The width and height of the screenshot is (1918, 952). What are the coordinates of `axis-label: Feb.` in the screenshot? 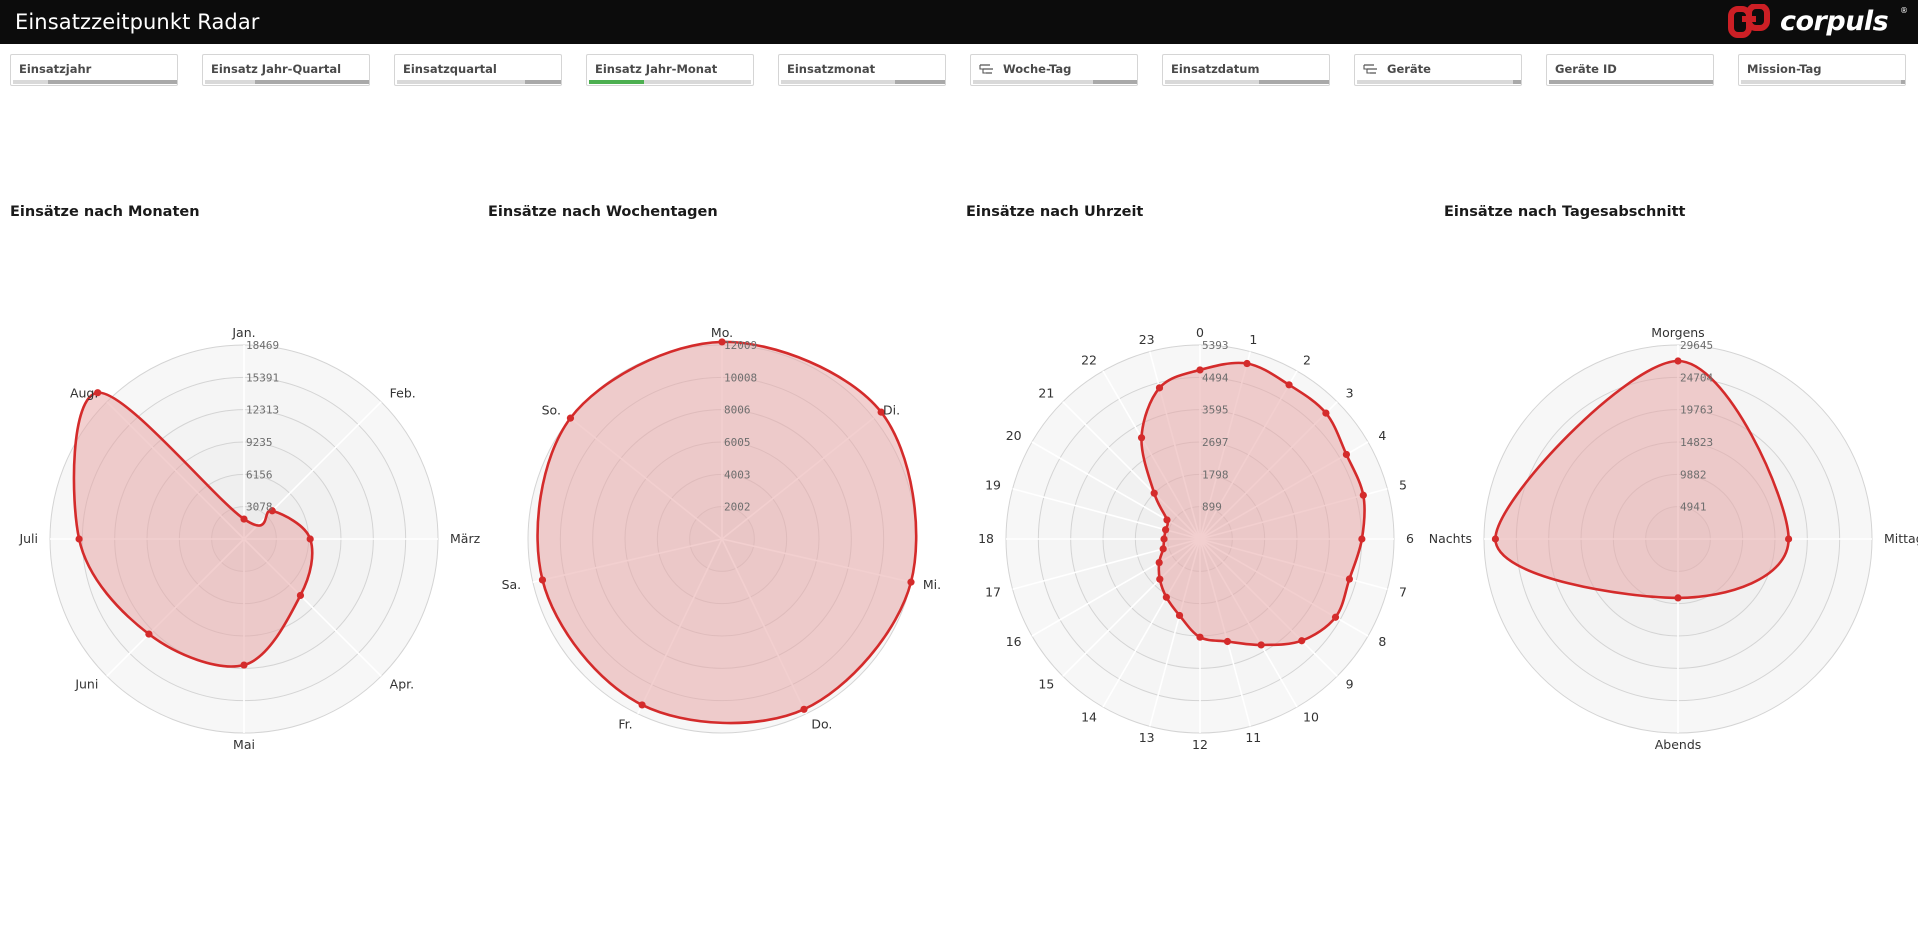 It's located at (403, 392).